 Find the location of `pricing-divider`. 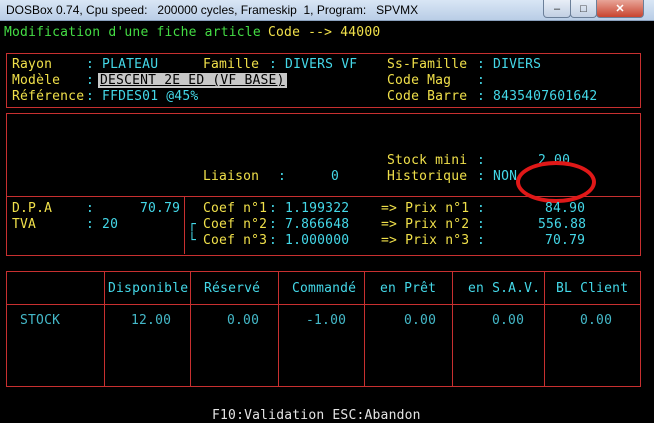

pricing-divider is located at coordinates (184, 225).